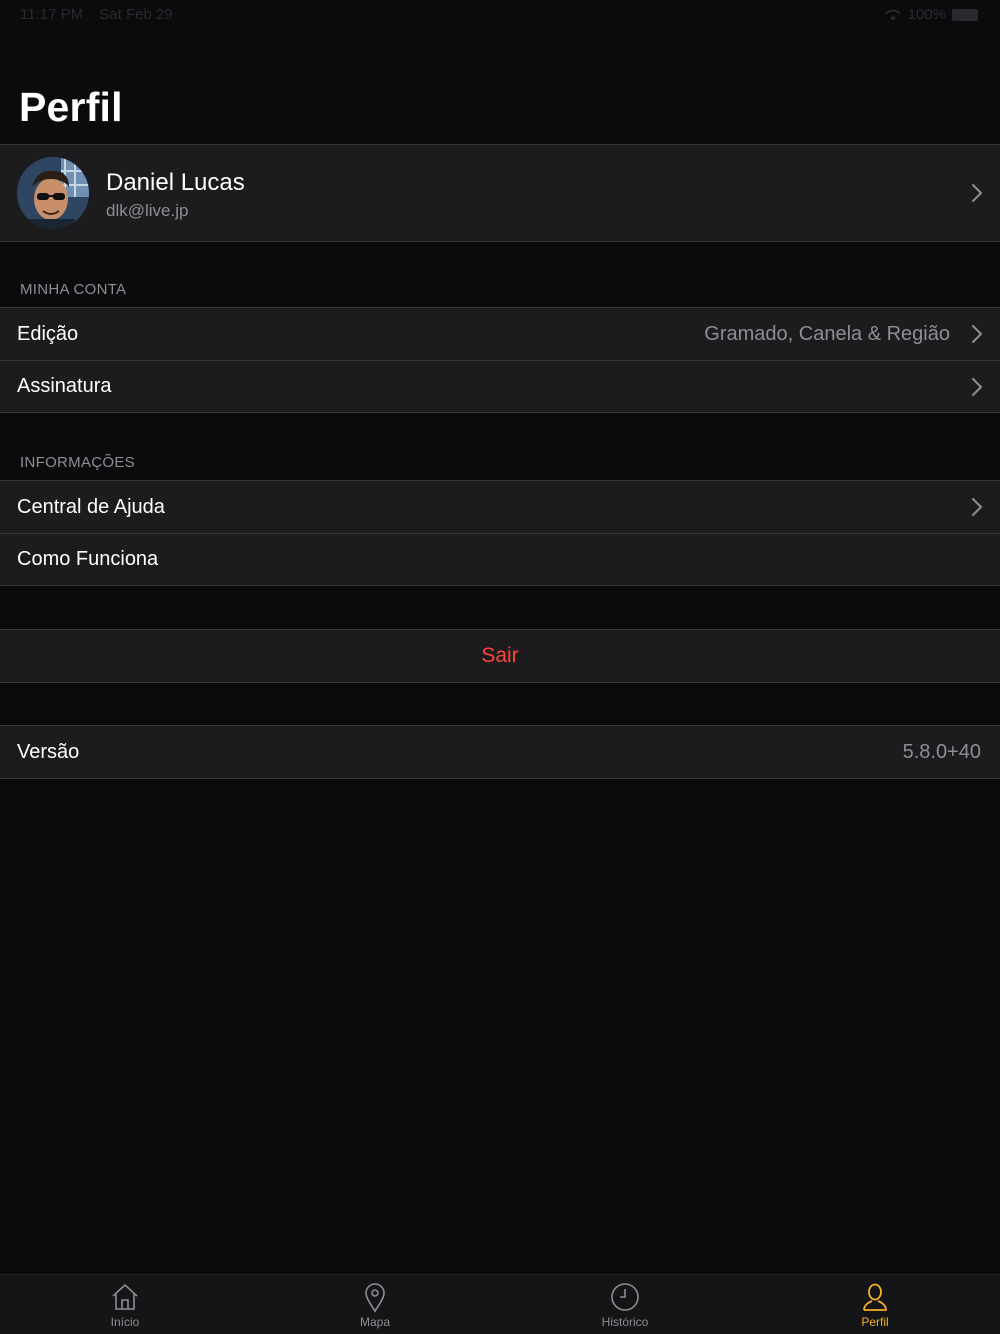 This screenshot has width=1000, height=1334. What do you see at coordinates (875, 1322) in the screenshot?
I see `tab-label: Perfil` at bounding box center [875, 1322].